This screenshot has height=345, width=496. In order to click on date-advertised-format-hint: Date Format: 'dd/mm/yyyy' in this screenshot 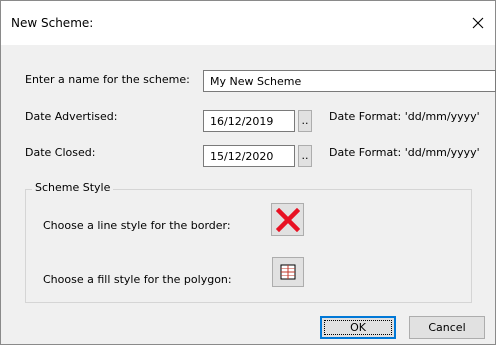, I will do `click(404, 116)`.